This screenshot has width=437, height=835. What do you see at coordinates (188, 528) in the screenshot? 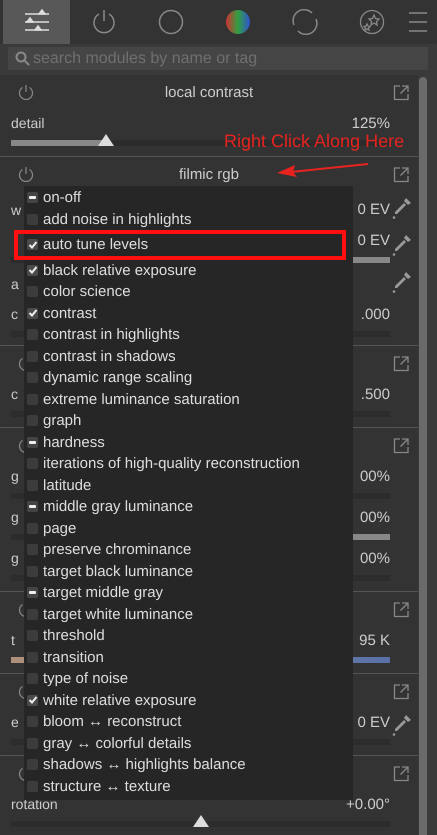
I see `menu-item: page` at bounding box center [188, 528].